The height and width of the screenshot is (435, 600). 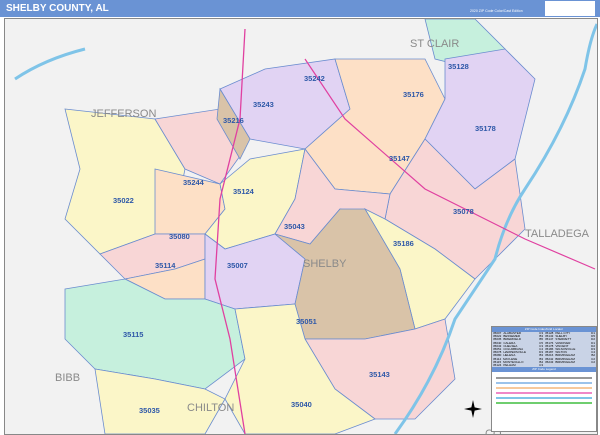 I want to click on map-subtitle: 2020 ZIP Code Color/Cast Edition, so click(x=496, y=11).